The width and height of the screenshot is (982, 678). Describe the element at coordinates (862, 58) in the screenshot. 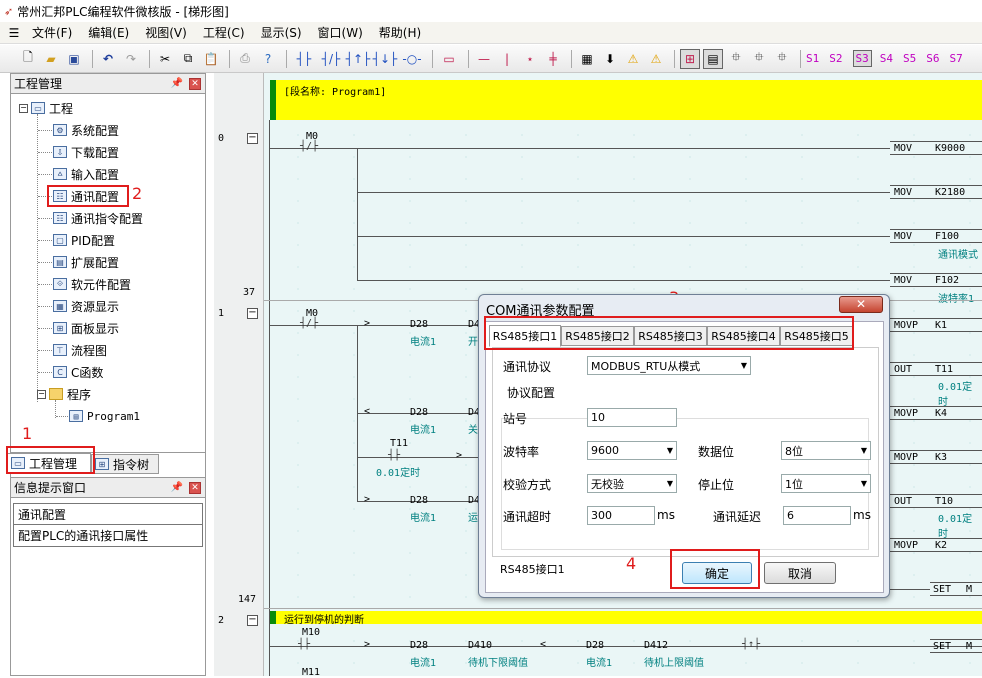

I see `s3-button: S3` at that location.